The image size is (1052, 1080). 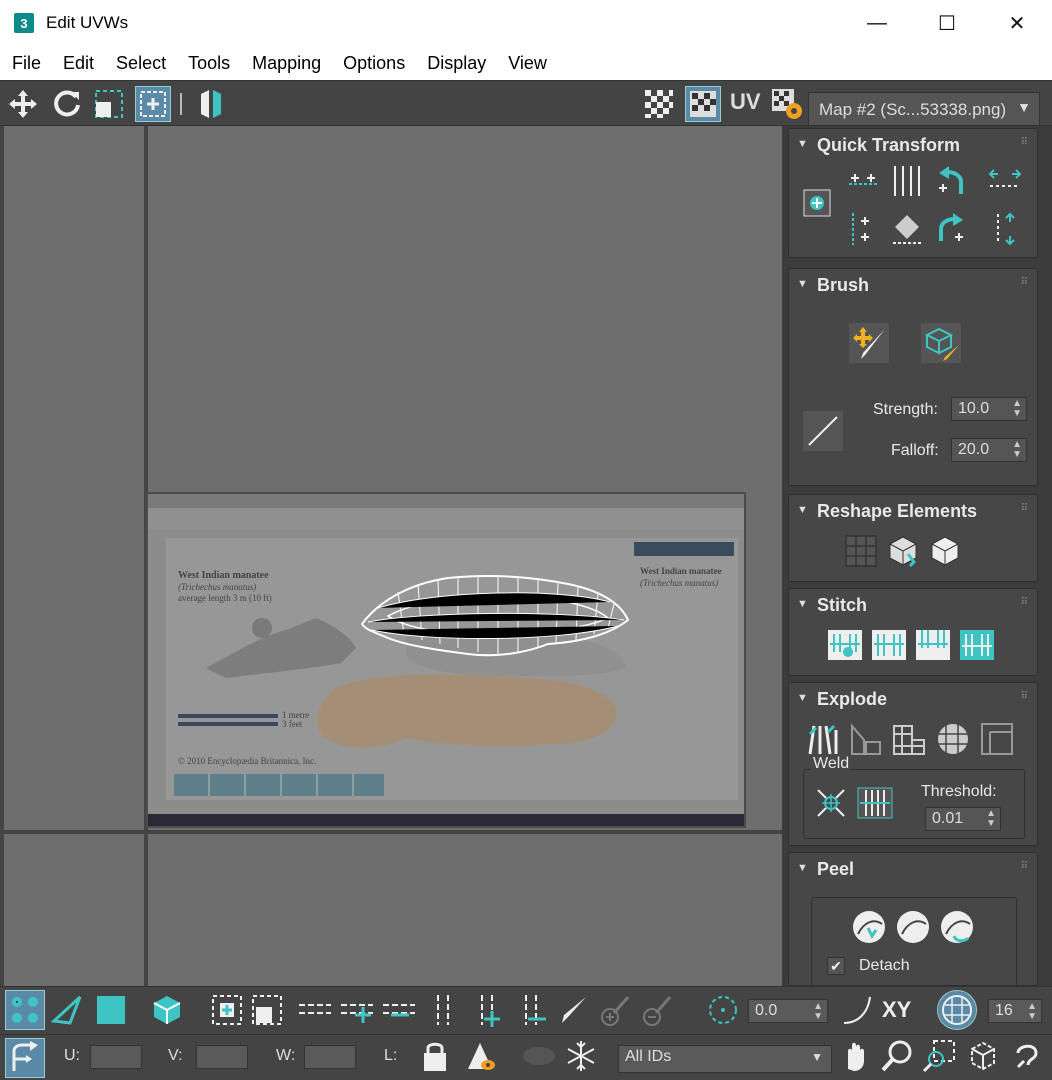 What do you see at coordinates (941, 343) in the screenshot?
I see `relax-brush-icon` at bounding box center [941, 343].